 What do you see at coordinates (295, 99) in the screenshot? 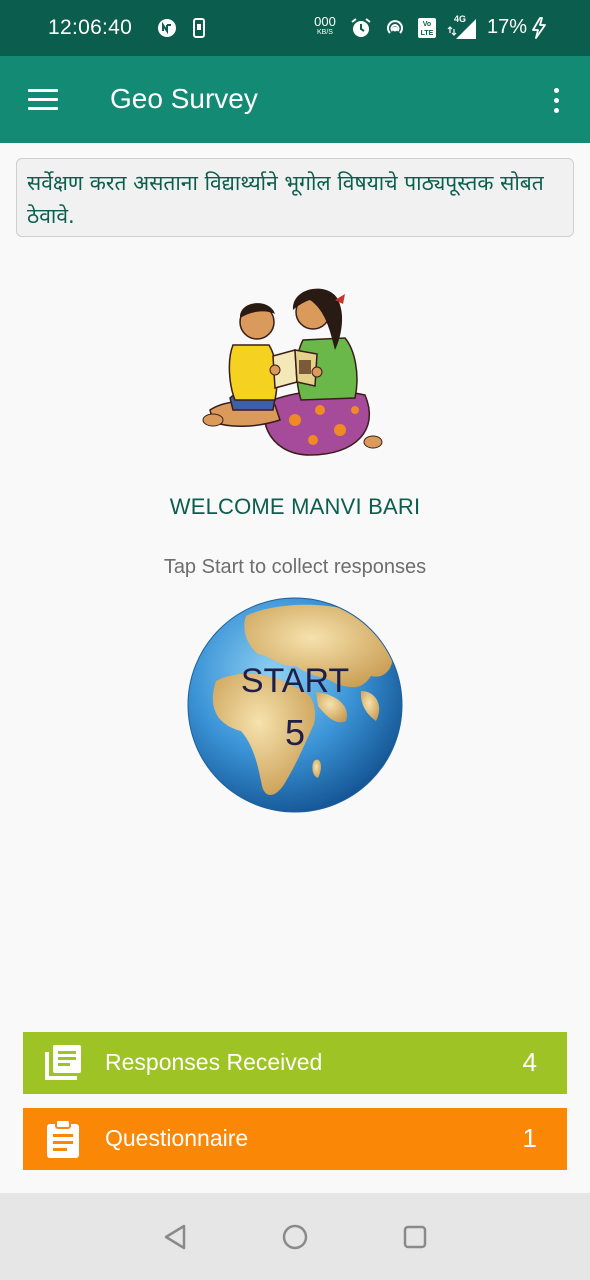
I see `app-bar: Geo Survey` at bounding box center [295, 99].